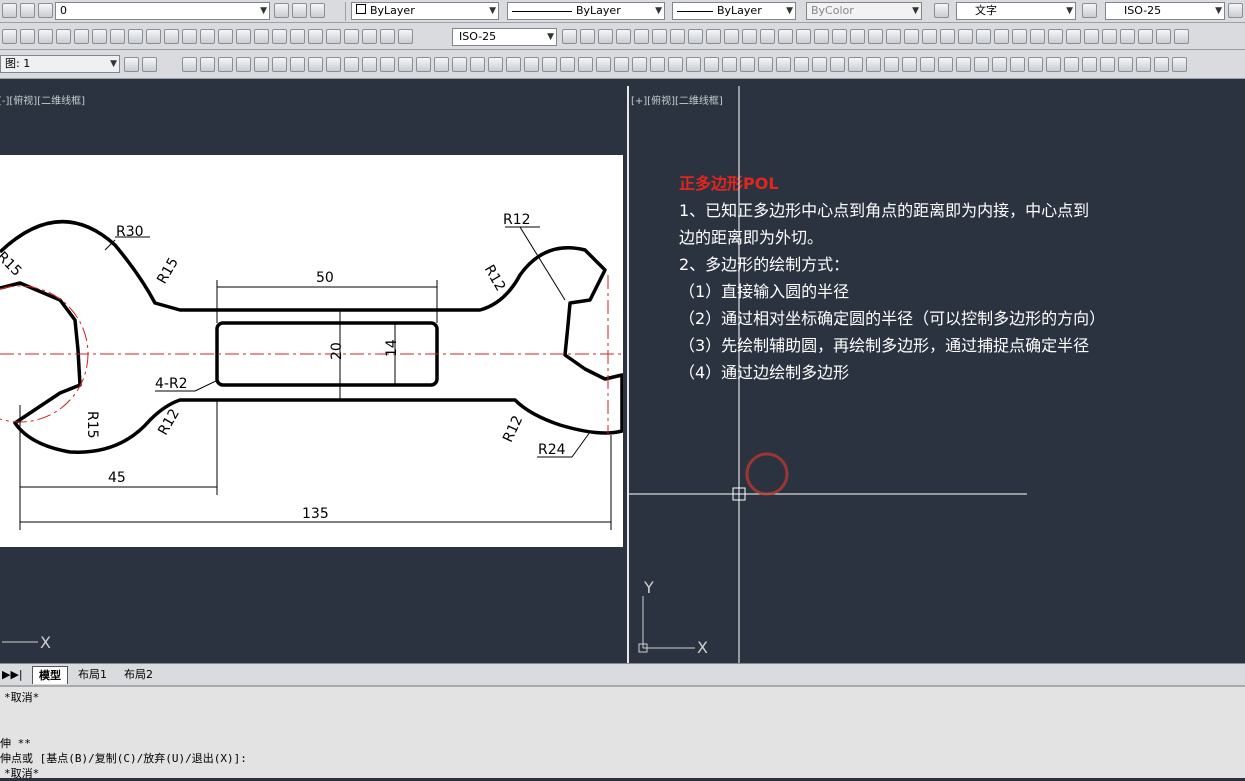  What do you see at coordinates (63, 10) in the screenshot?
I see `layer-name: 0` at bounding box center [63, 10].